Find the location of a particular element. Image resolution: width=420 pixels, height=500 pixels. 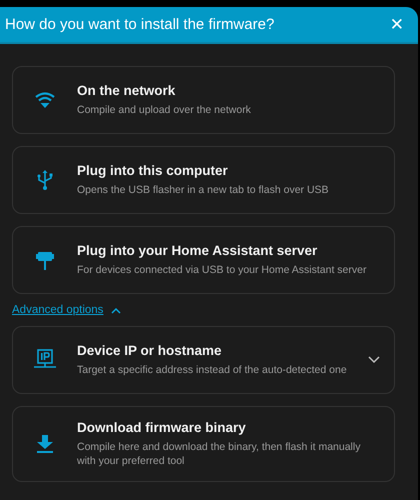

option-title: Plug into this computer is located at coordinates (153, 170).